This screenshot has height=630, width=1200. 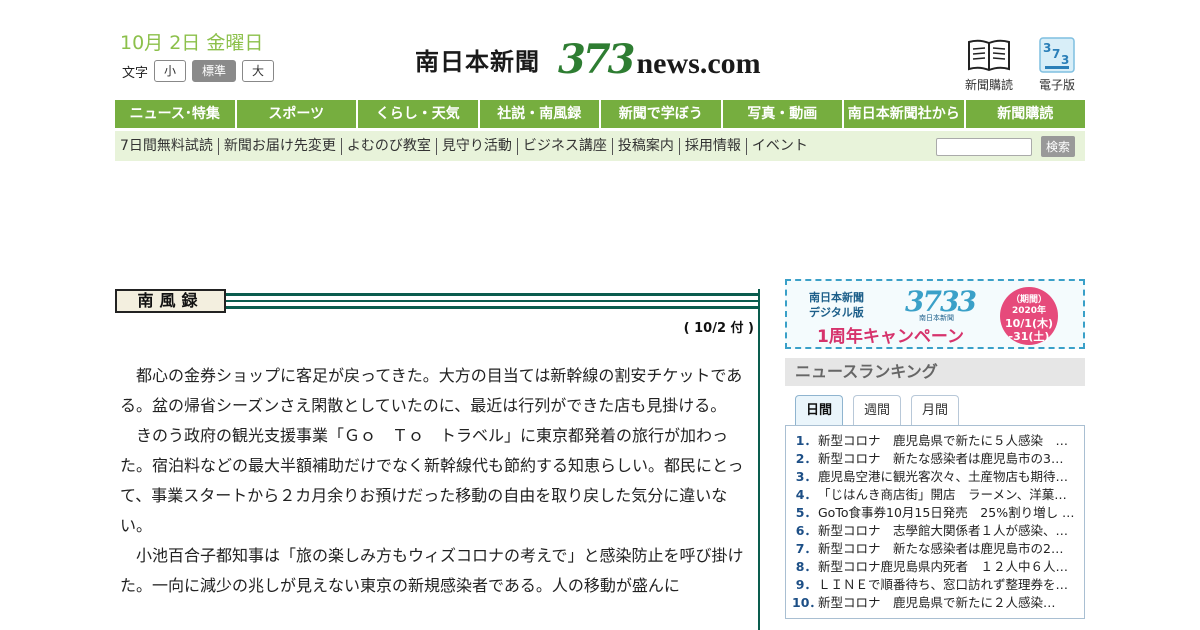 I want to click on rank-number: 10．, so click(x=807, y=602).